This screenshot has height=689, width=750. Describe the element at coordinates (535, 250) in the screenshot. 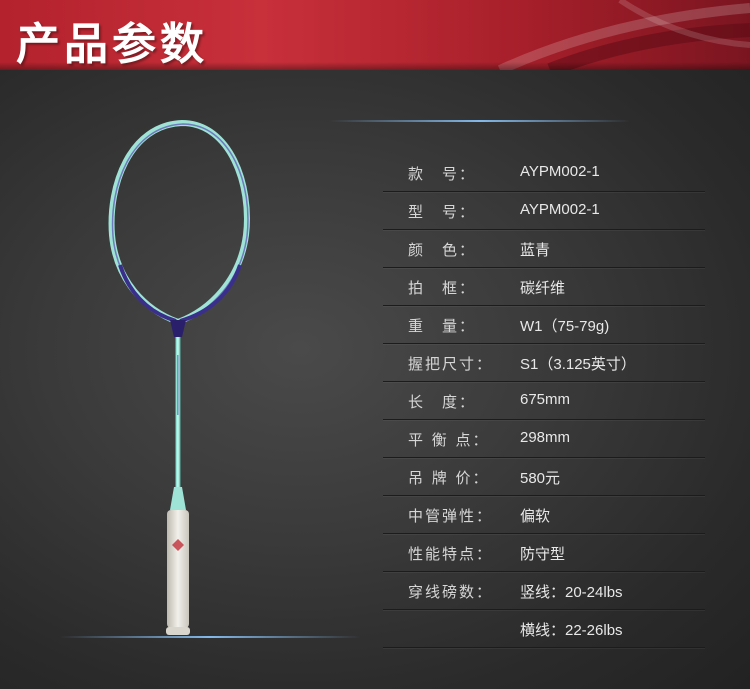

I see `spec-value: 蓝青` at that location.